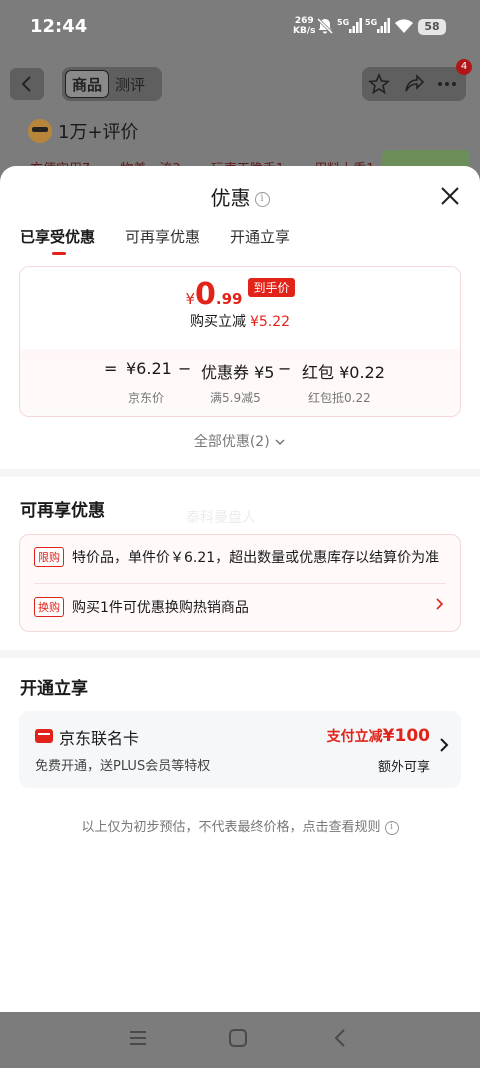 Image resolution: width=480 pixels, height=1068 pixels. Describe the element at coordinates (450, 196) in the screenshot. I see `close-icon` at that location.